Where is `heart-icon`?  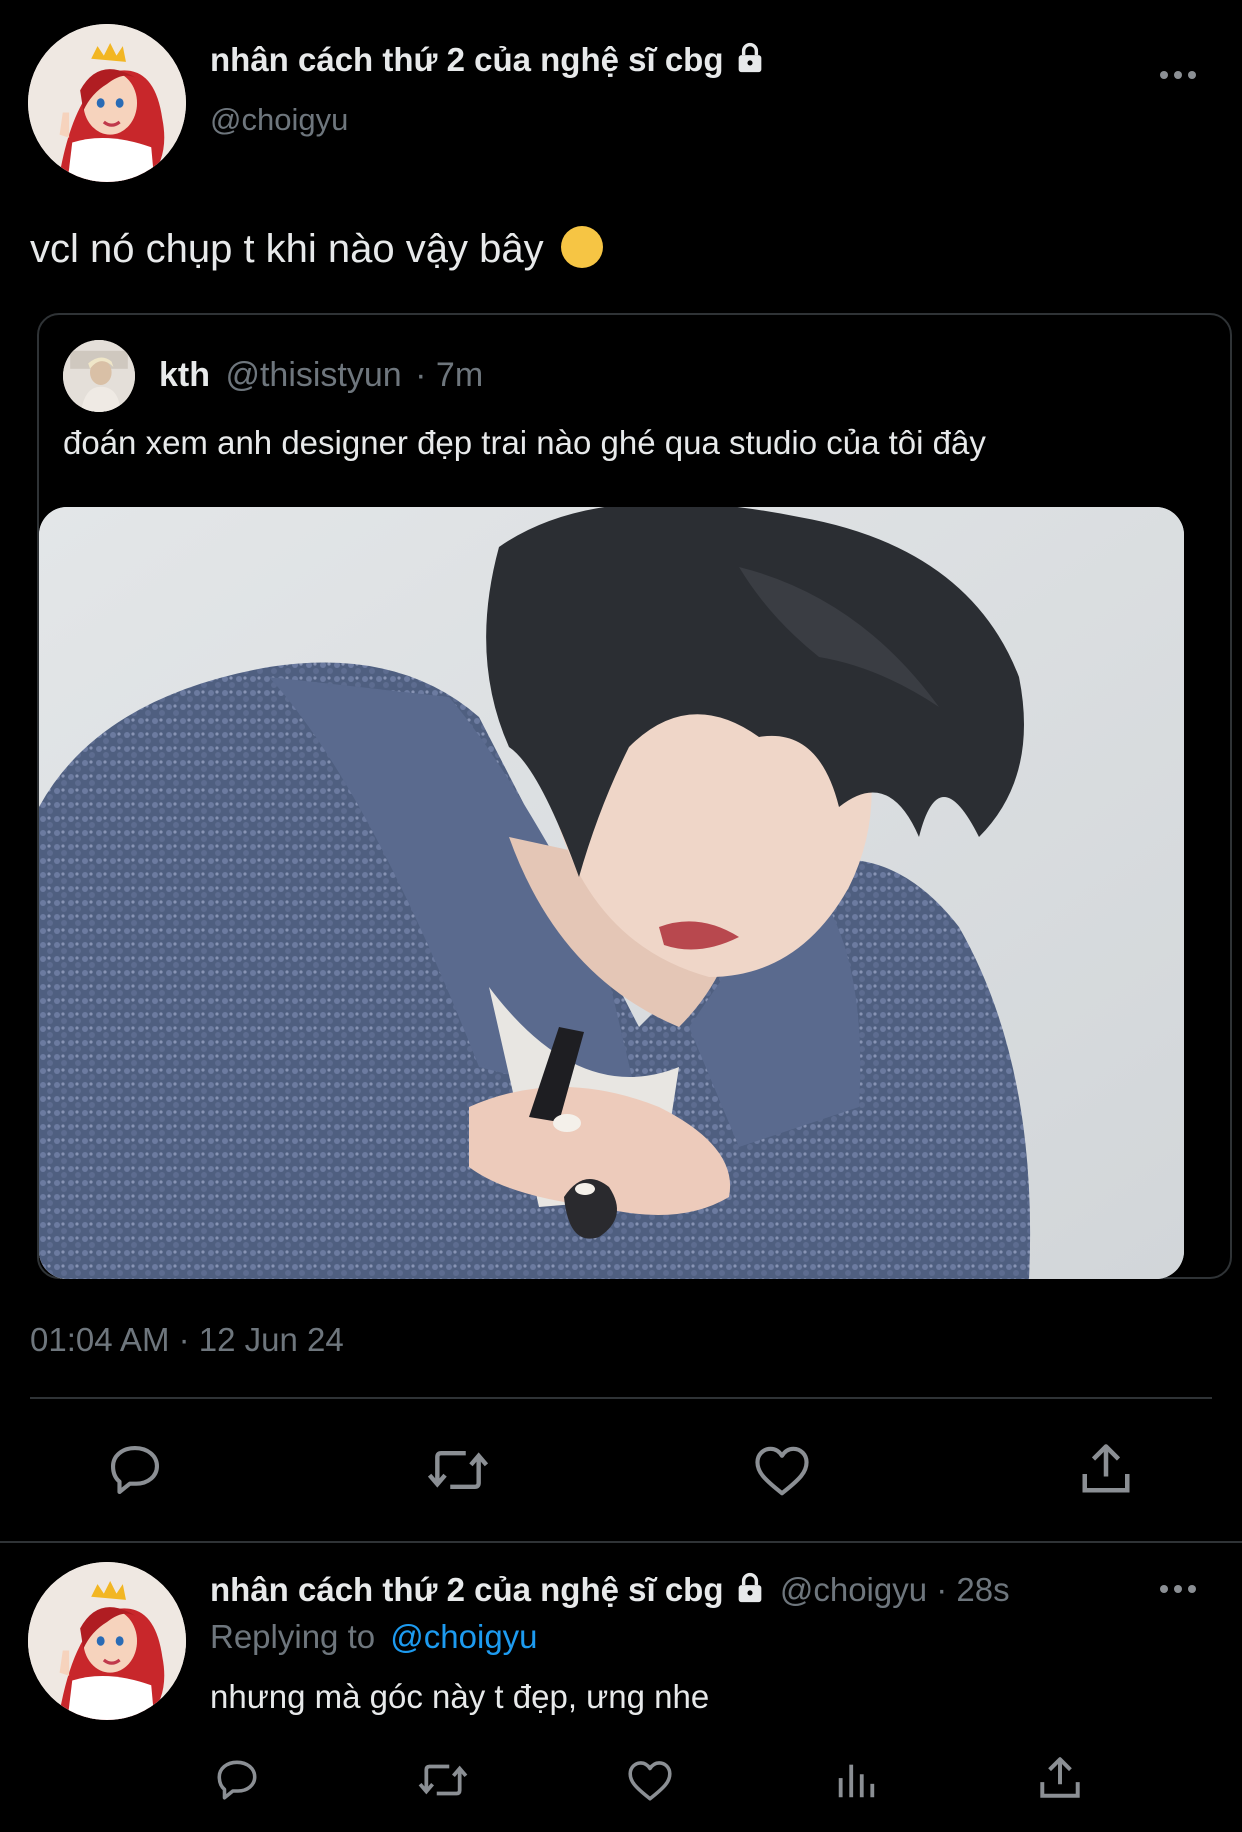 heart-icon is located at coordinates (782, 1470).